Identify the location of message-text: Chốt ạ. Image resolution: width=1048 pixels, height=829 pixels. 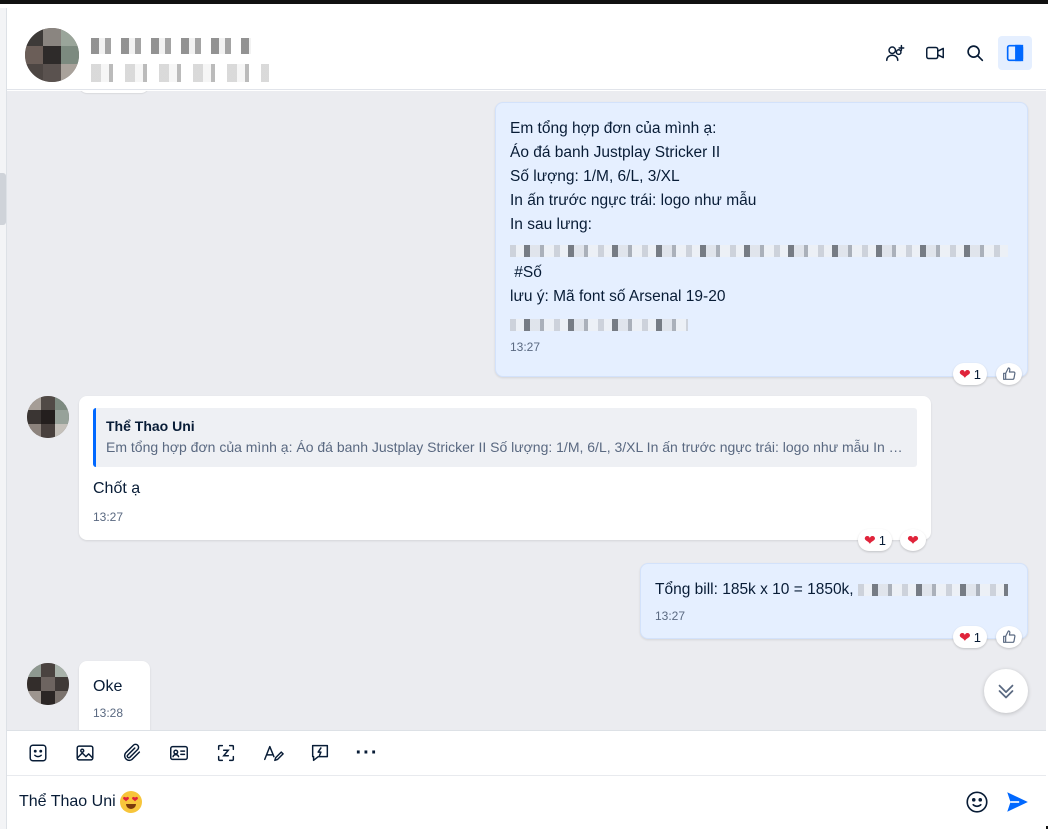
(117, 488).